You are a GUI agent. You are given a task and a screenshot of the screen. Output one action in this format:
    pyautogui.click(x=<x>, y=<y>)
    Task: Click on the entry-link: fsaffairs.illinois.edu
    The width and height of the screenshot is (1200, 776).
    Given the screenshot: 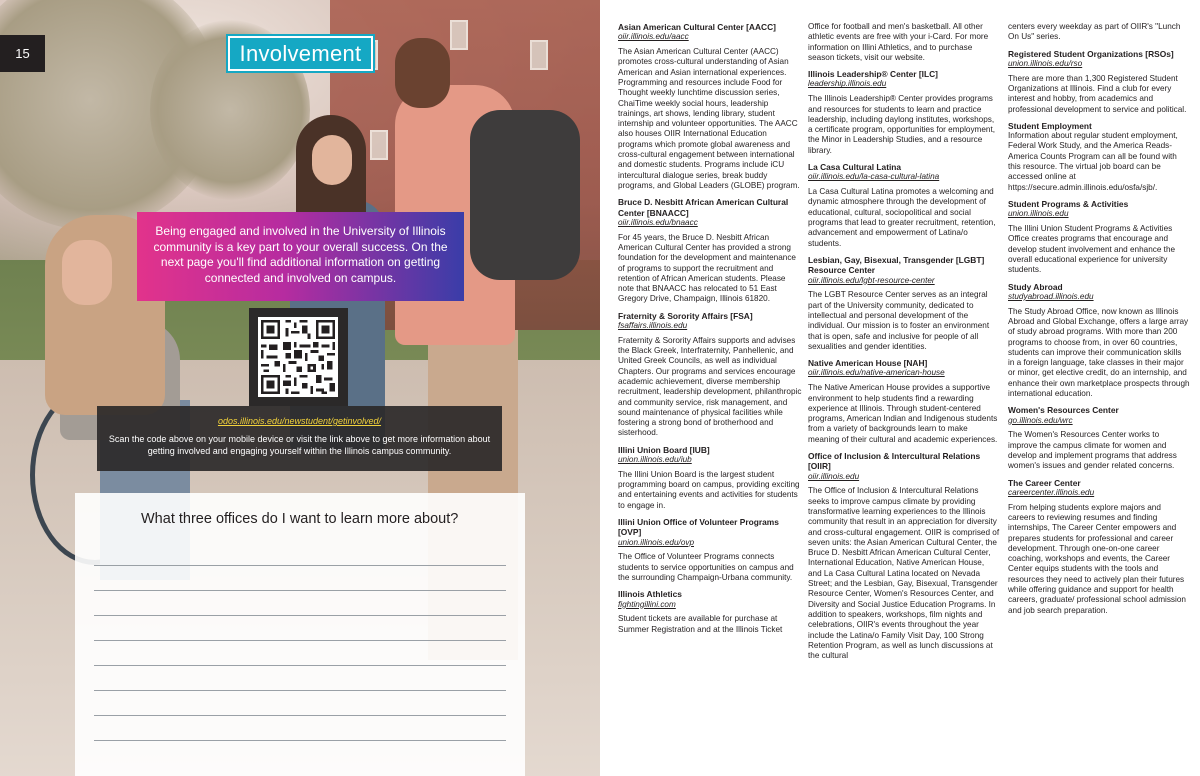 What is the action you would take?
    pyautogui.click(x=710, y=326)
    